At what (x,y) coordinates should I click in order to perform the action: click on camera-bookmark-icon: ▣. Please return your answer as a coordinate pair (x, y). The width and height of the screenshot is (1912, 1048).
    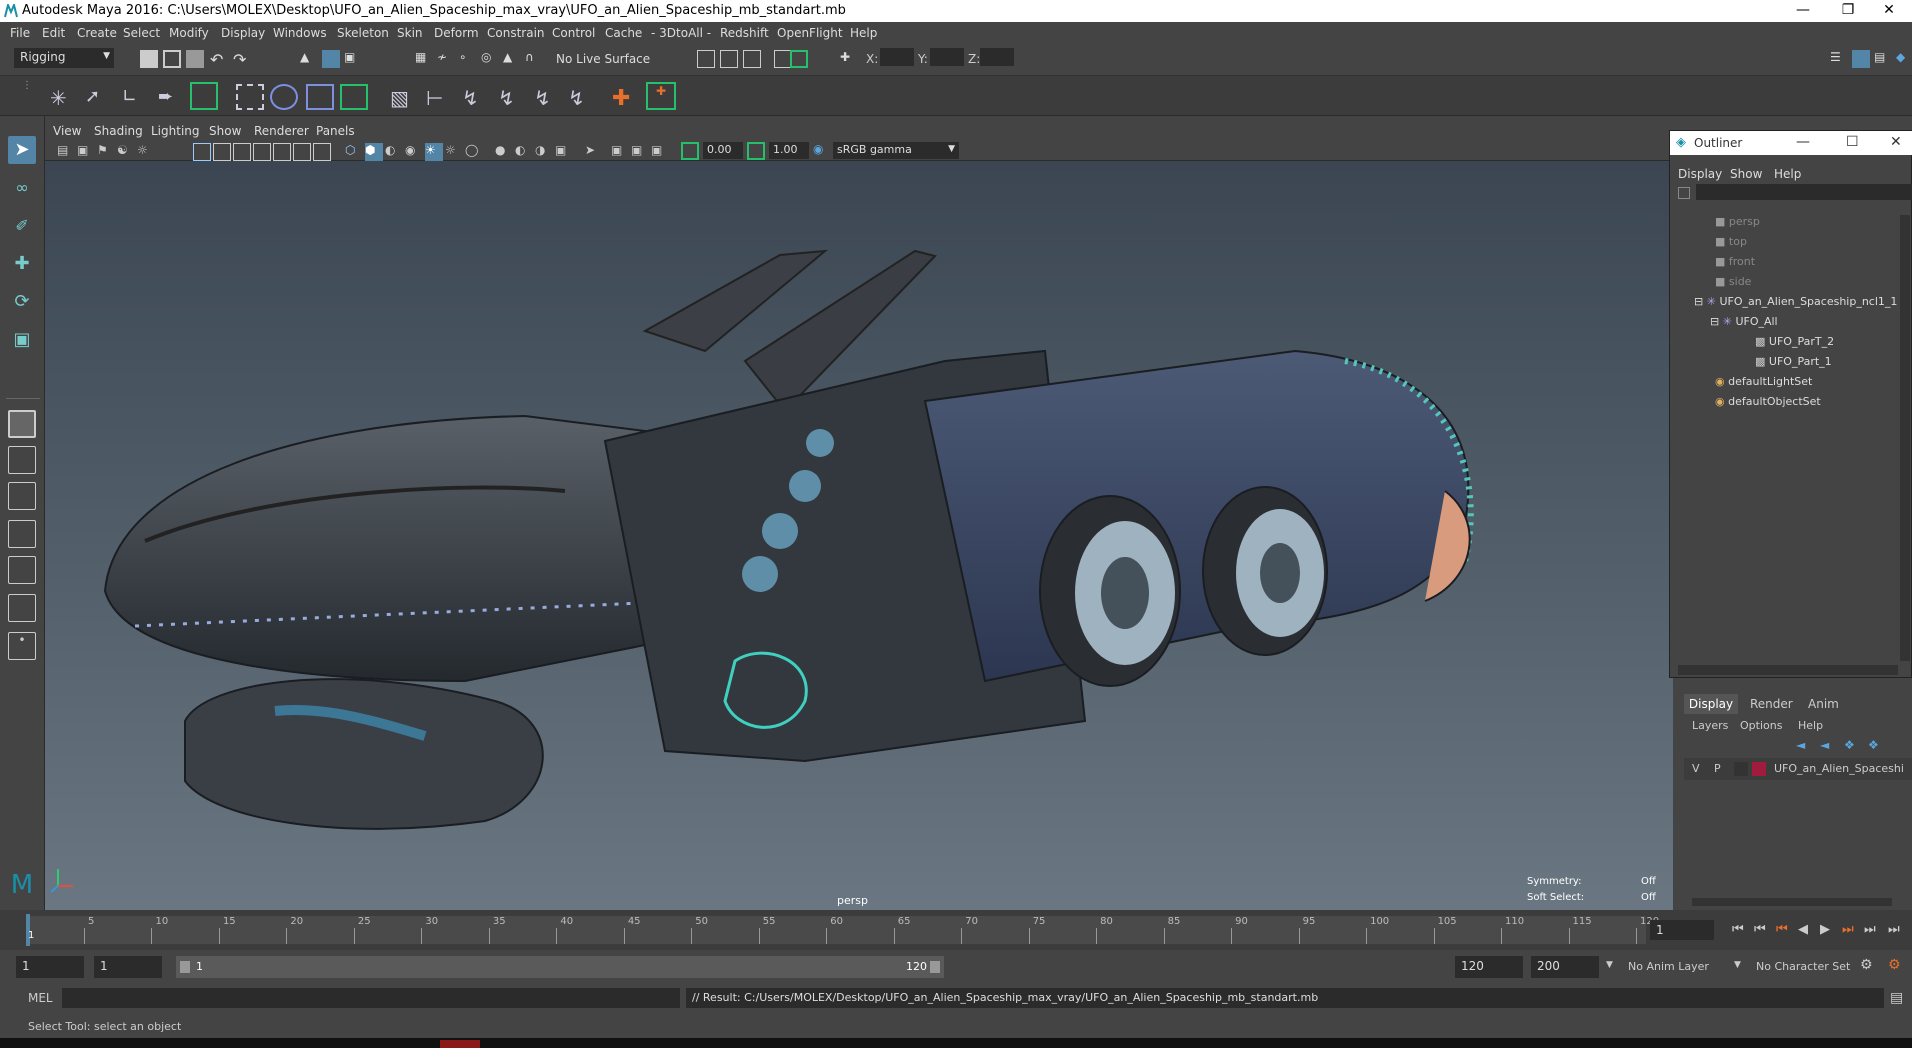
    Looking at the image, I should click on (86, 152).